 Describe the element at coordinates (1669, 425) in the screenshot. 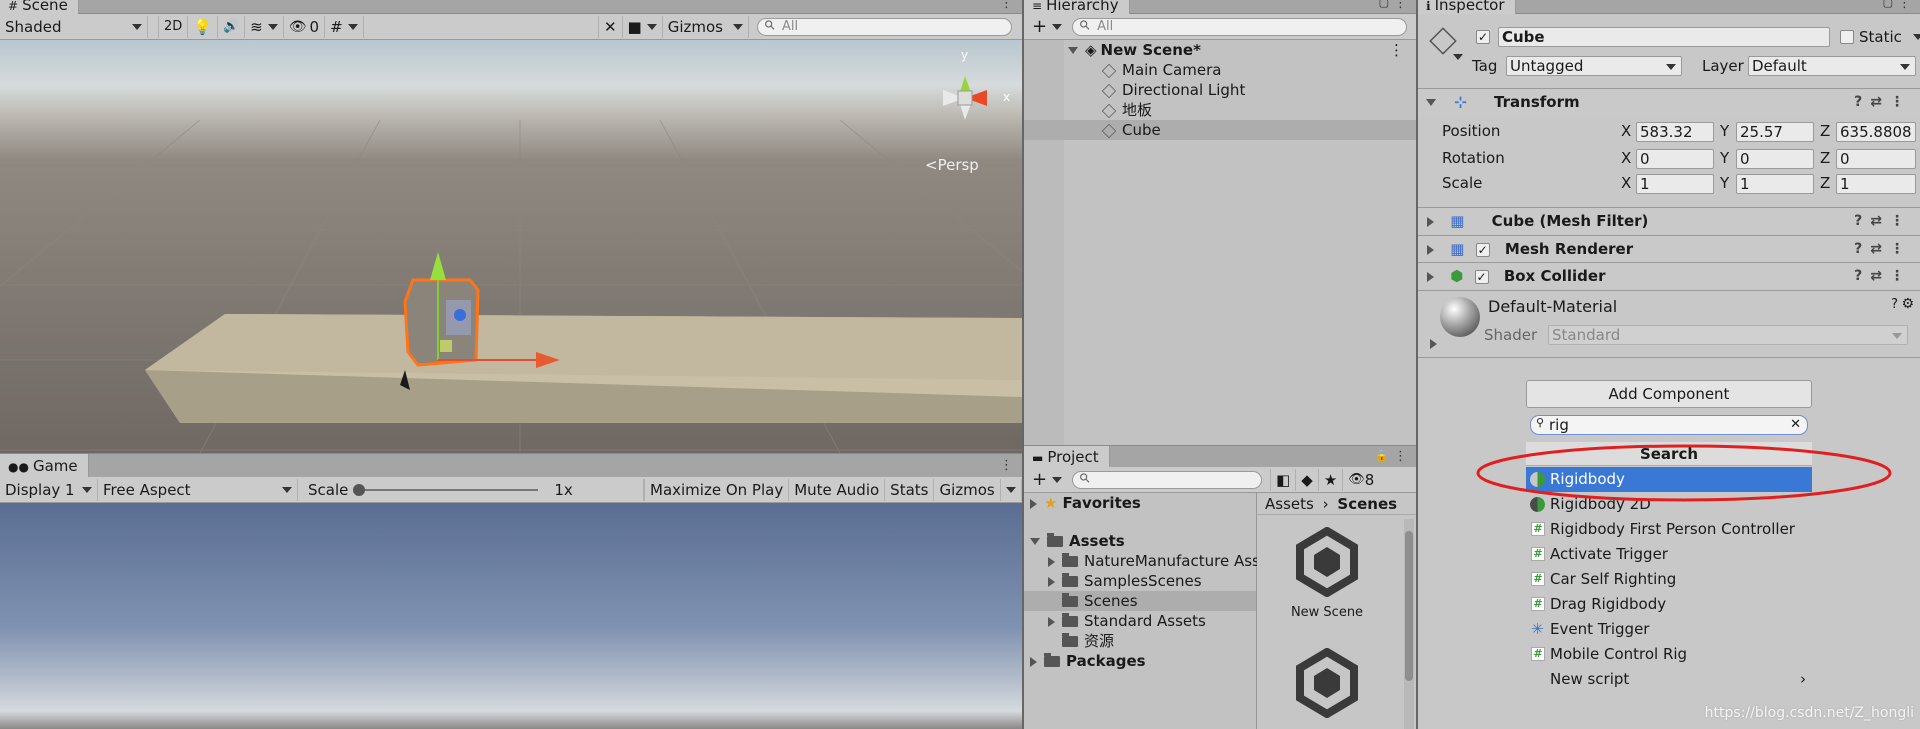

I see `component-search-field: ⚲ rig ✕` at that location.